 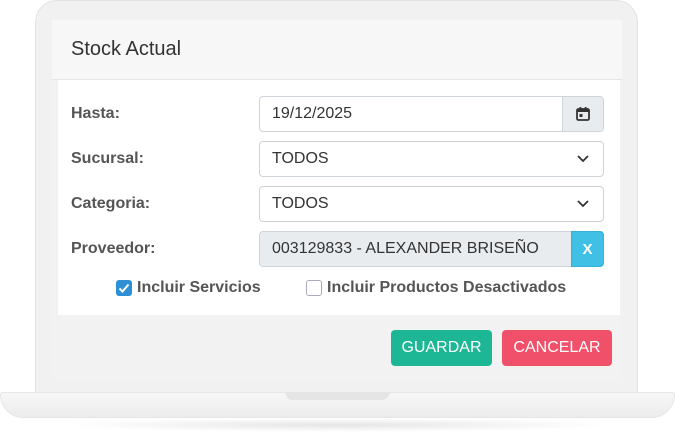 I want to click on cancelar-button: CANCELAR, so click(x=557, y=348).